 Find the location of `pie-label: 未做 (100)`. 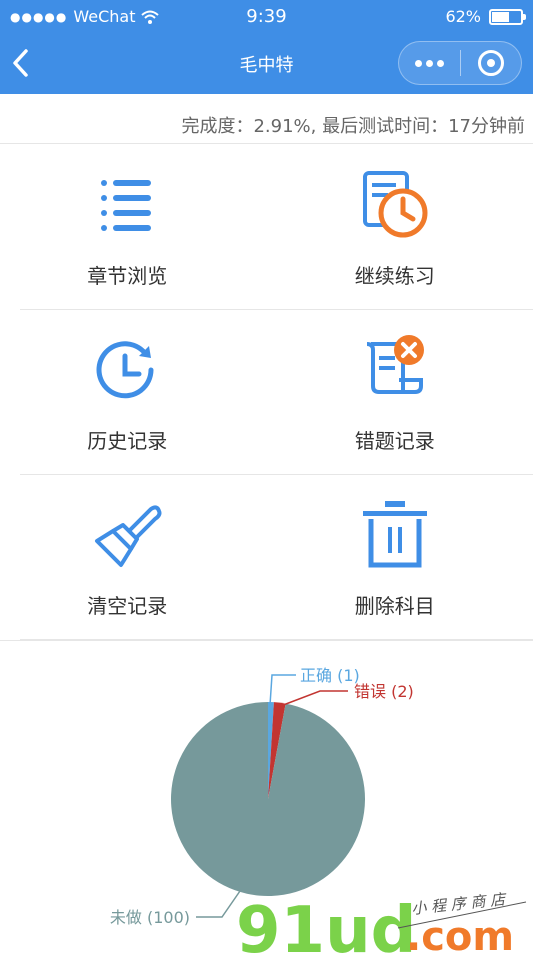

pie-label: 未做 (100) is located at coordinates (150, 917).